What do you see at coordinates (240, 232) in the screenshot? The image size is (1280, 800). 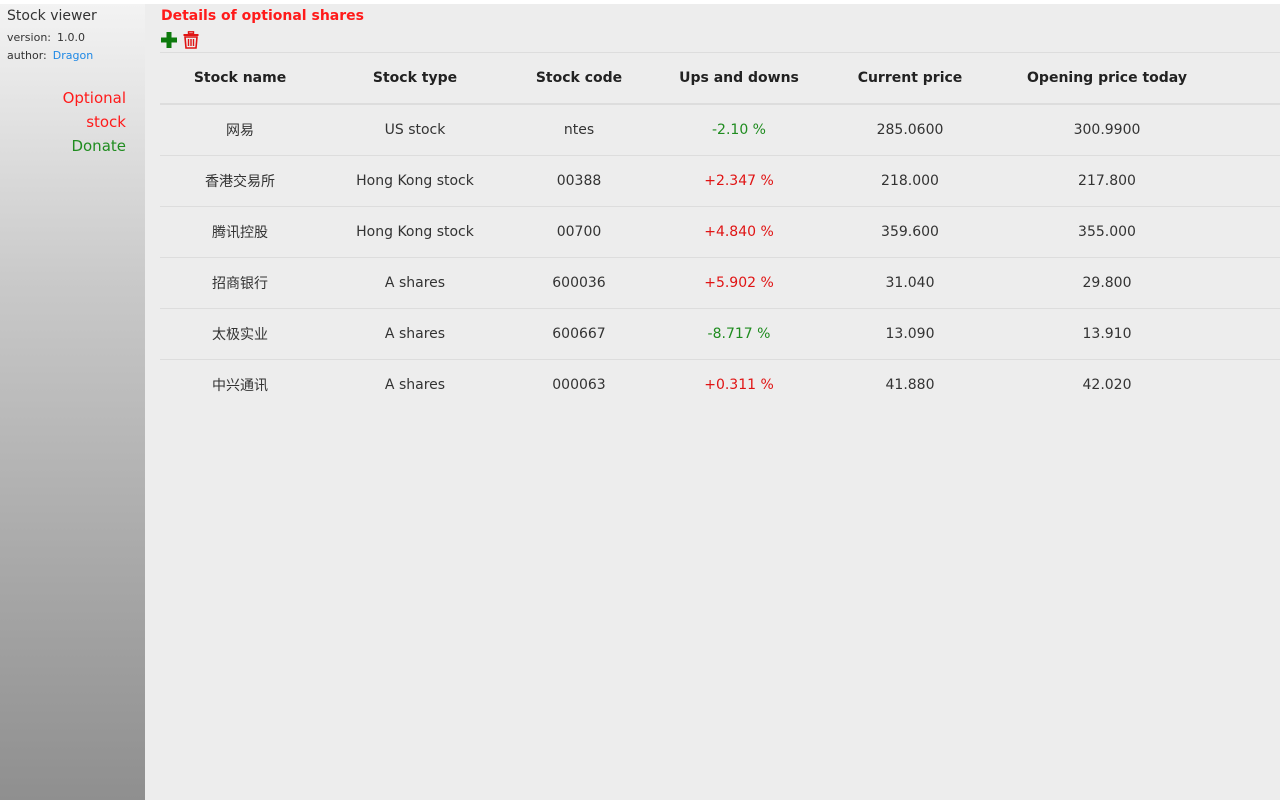 I see `cell-stock-name: 腾讯控股` at bounding box center [240, 232].